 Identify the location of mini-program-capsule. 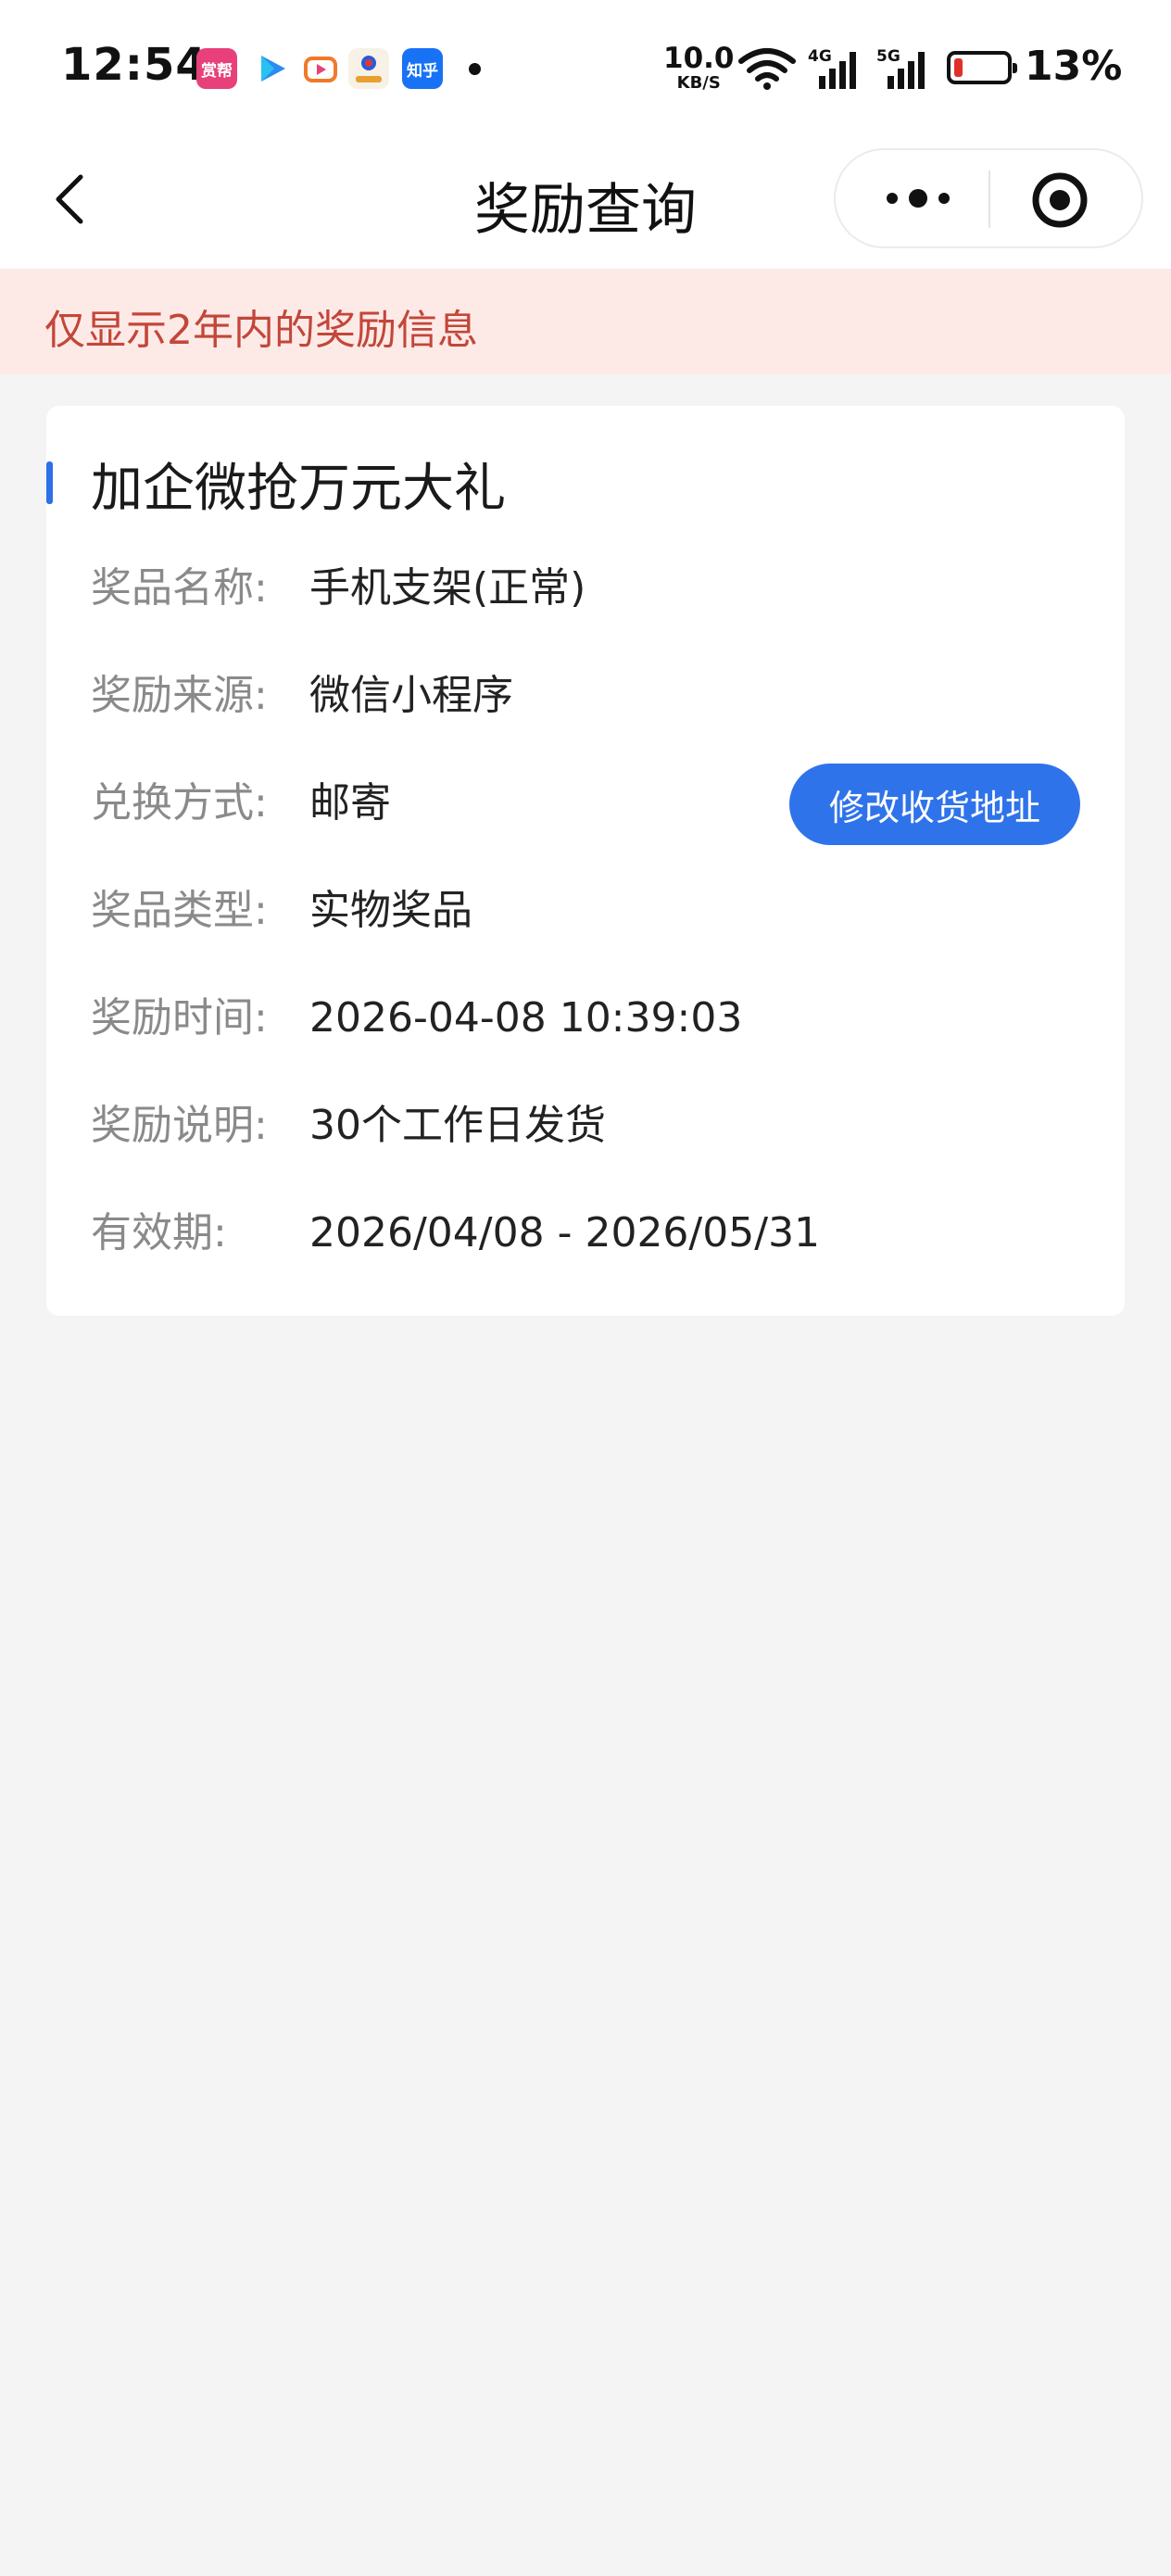
(988, 198).